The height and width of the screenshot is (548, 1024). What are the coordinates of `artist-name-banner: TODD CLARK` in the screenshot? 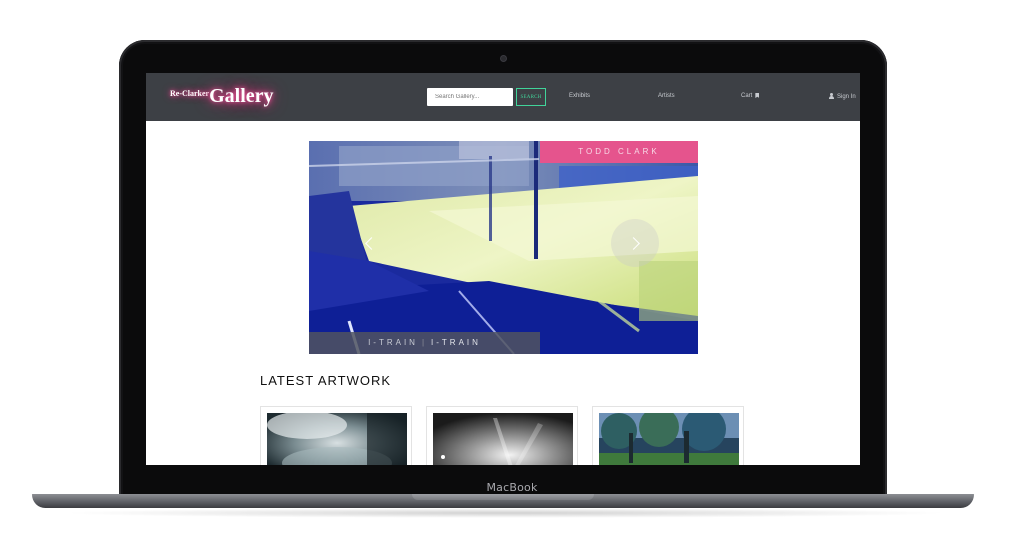 It's located at (619, 152).